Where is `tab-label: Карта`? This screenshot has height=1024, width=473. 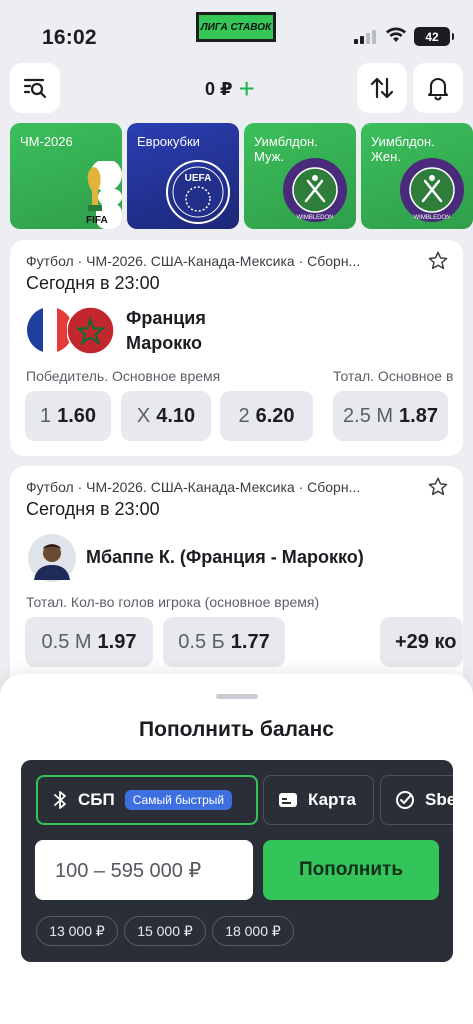 tab-label: Карта is located at coordinates (332, 799).